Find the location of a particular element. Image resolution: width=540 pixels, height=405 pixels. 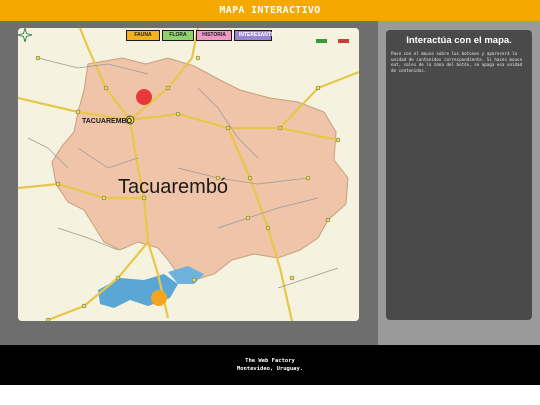

info-title: Interactúa con el mapa. is located at coordinates (459, 40).